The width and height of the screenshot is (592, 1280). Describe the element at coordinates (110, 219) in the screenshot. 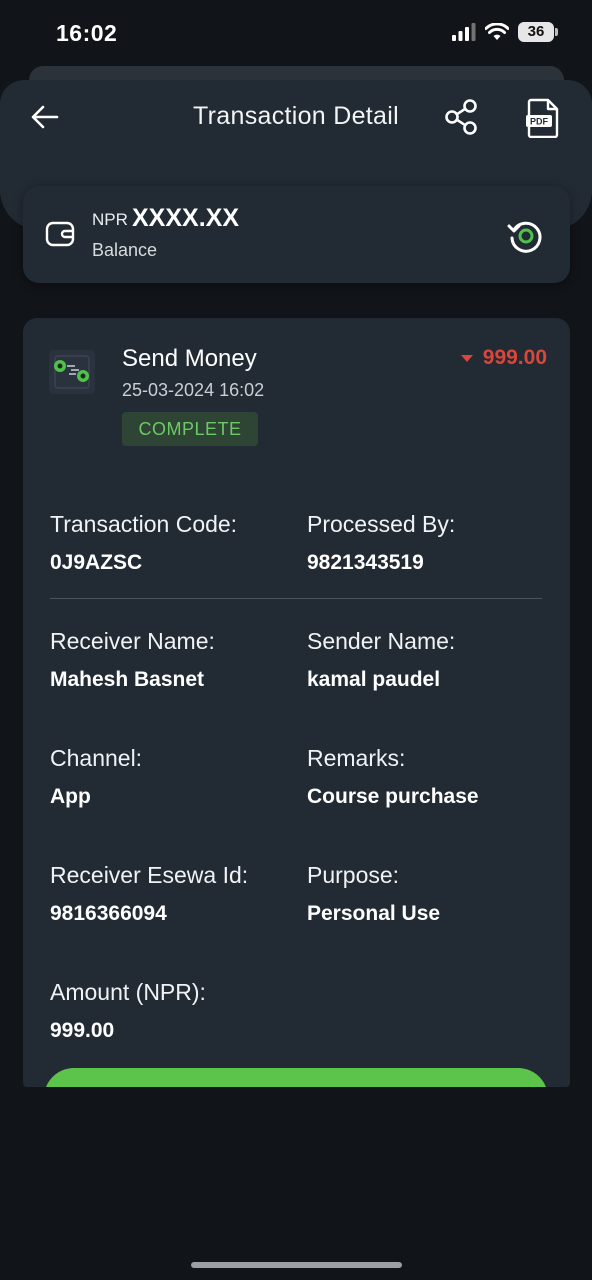

I see `balance-currency: NPR` at that location.